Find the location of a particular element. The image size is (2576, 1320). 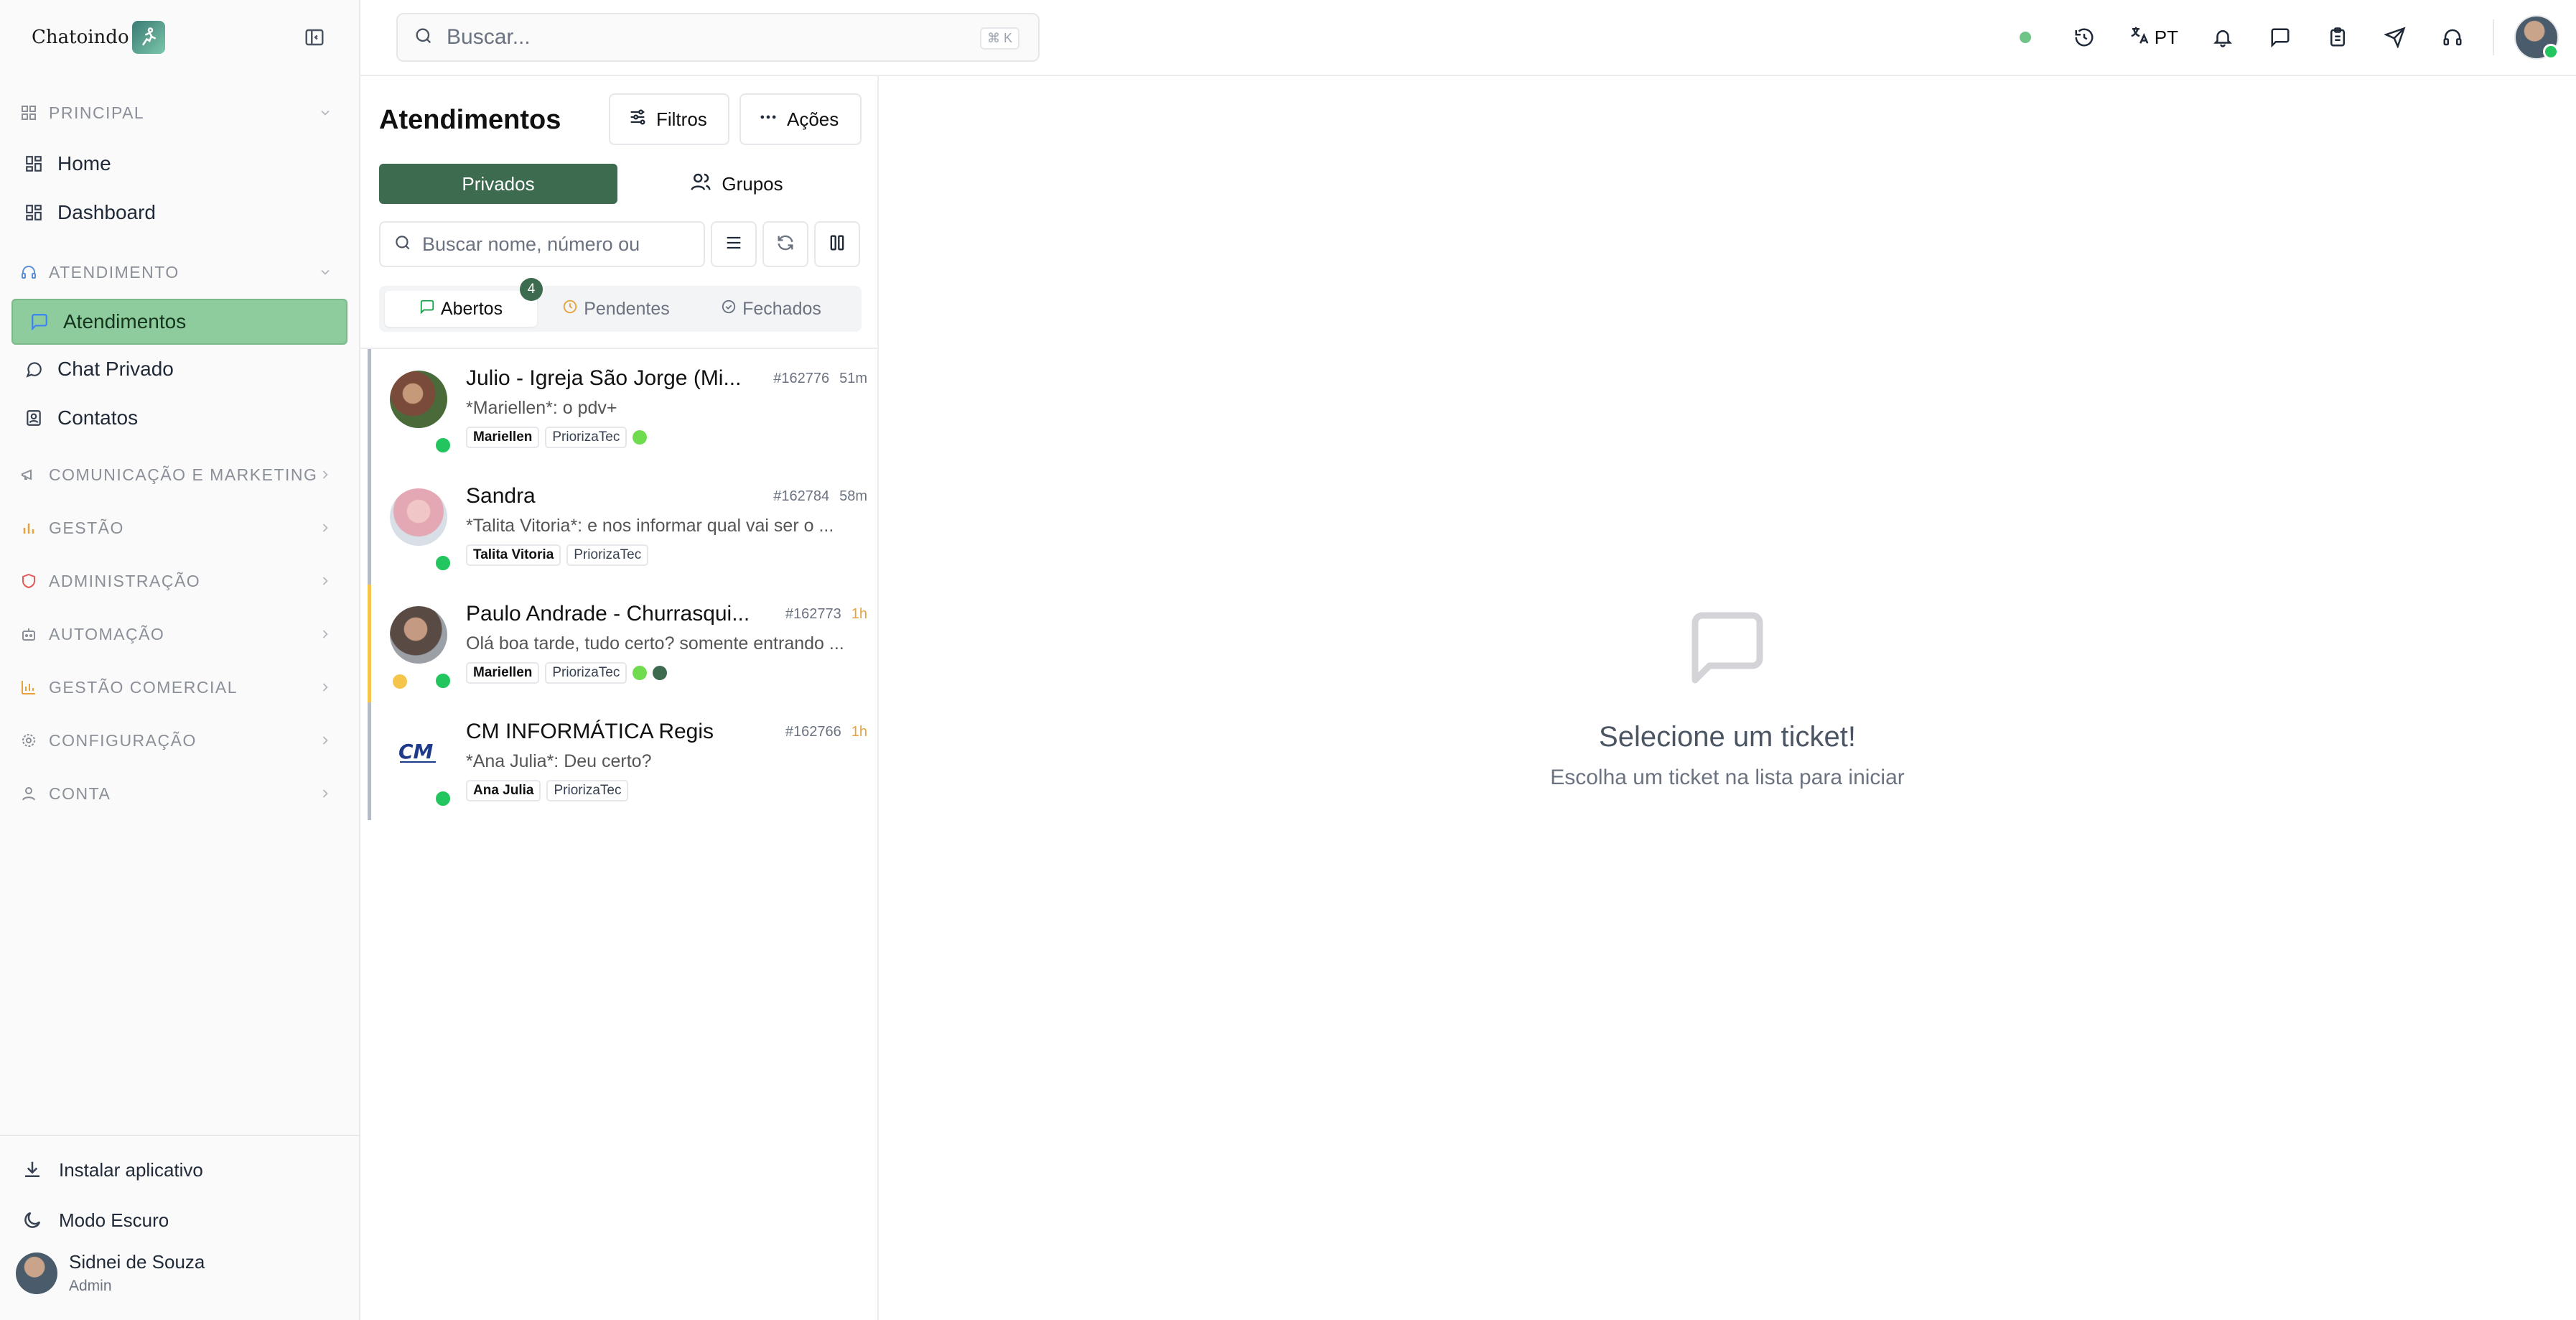

global-search: ⌘ K is located at coordinates (718, 37).